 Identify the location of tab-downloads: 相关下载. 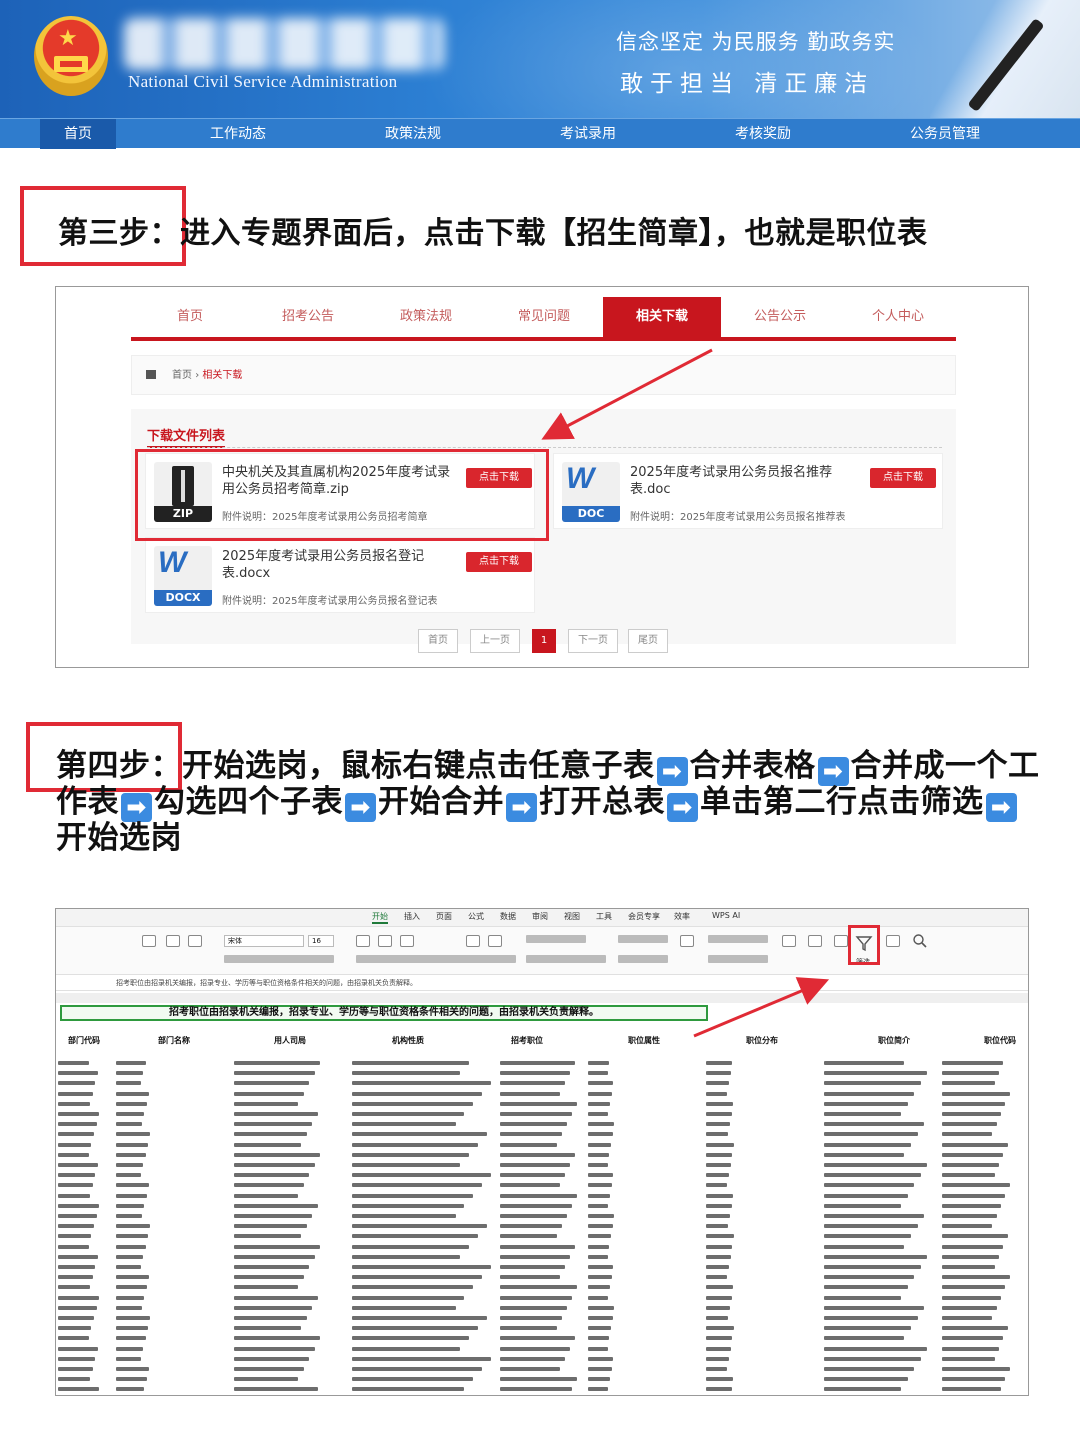
(662, 317).